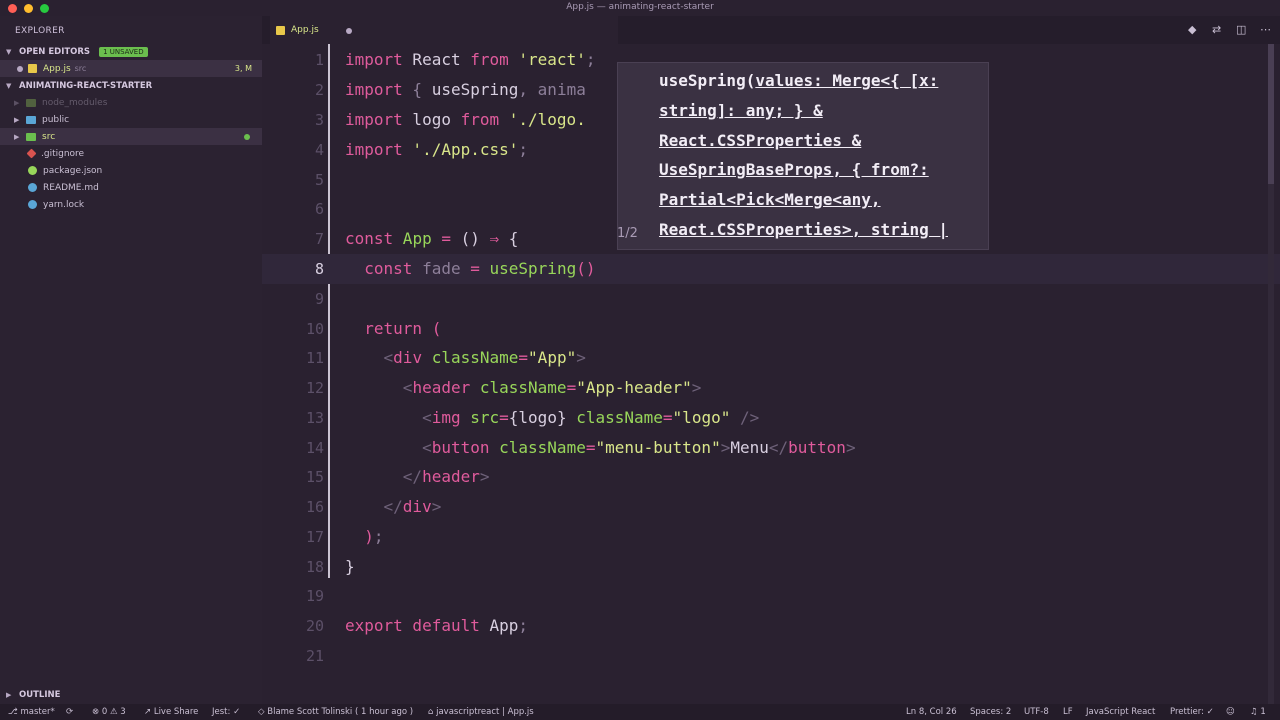 The image size is (1280, 720). What do you see at coordinates (760, 140) in the screenshot?
I see `hint-param: React.CSSProperties &` at bounding box center [760, 140].